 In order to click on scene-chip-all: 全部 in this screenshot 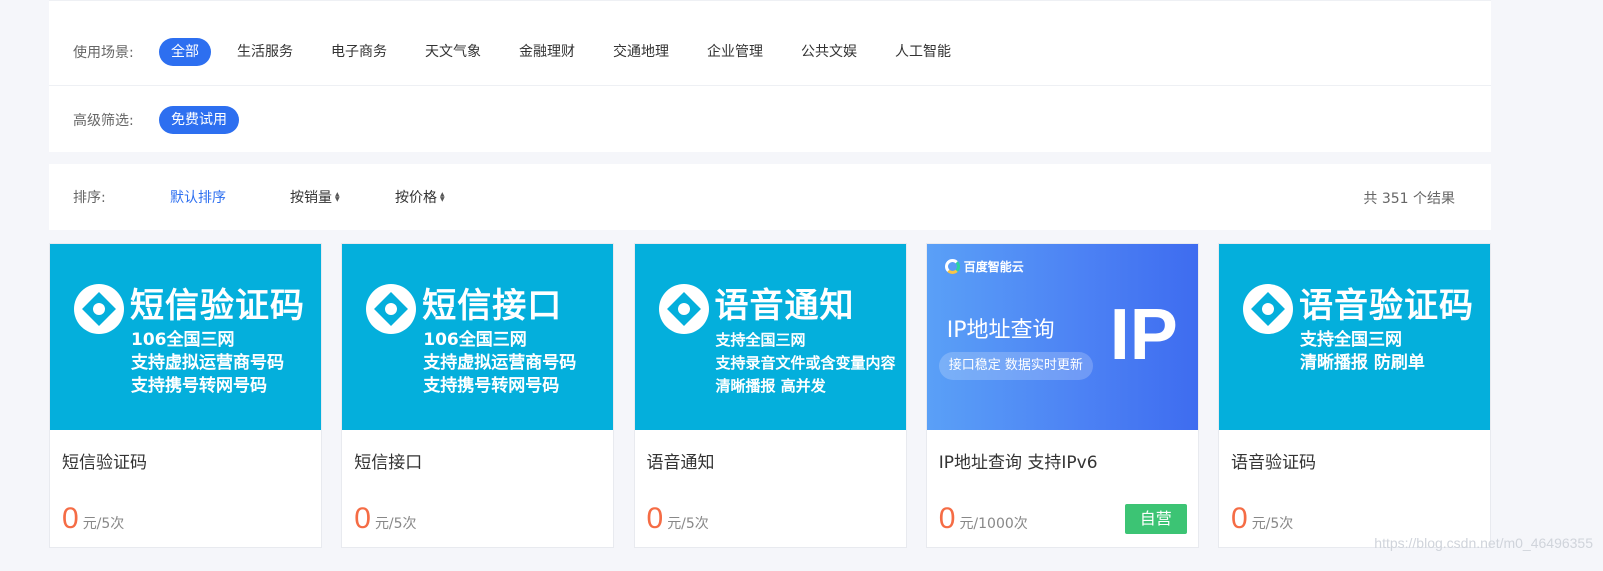, I will do `click(185, 52)`.